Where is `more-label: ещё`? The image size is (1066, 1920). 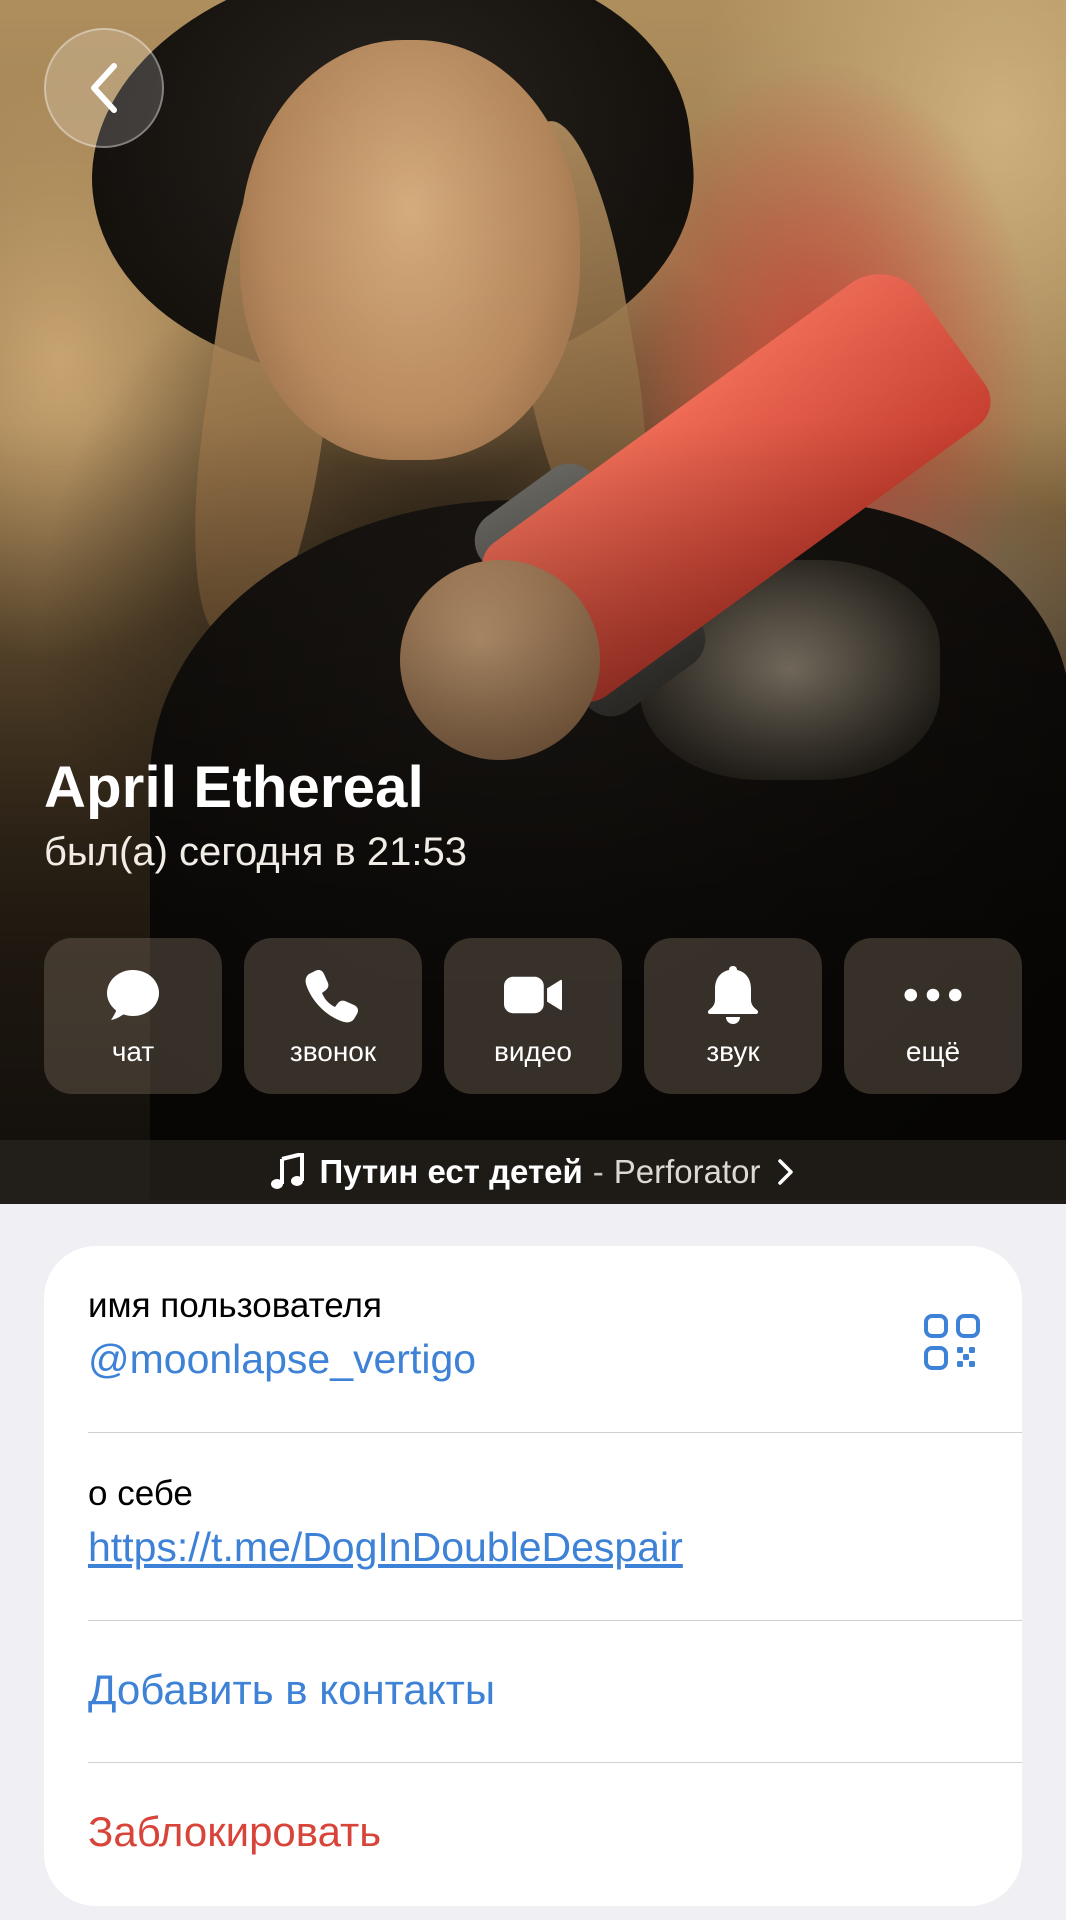 more-label: ещё is located at coordinates (933, 1051).